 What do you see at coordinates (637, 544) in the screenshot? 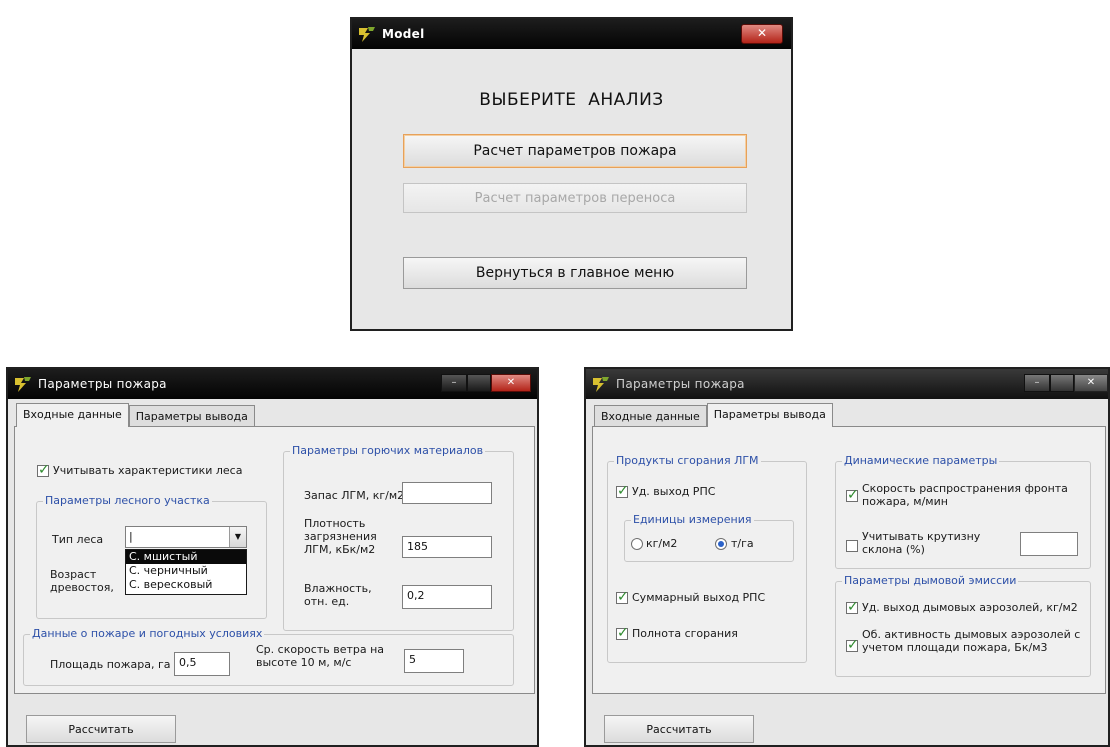
I see `unit-kg-radio` at bounding box center [637, 544].